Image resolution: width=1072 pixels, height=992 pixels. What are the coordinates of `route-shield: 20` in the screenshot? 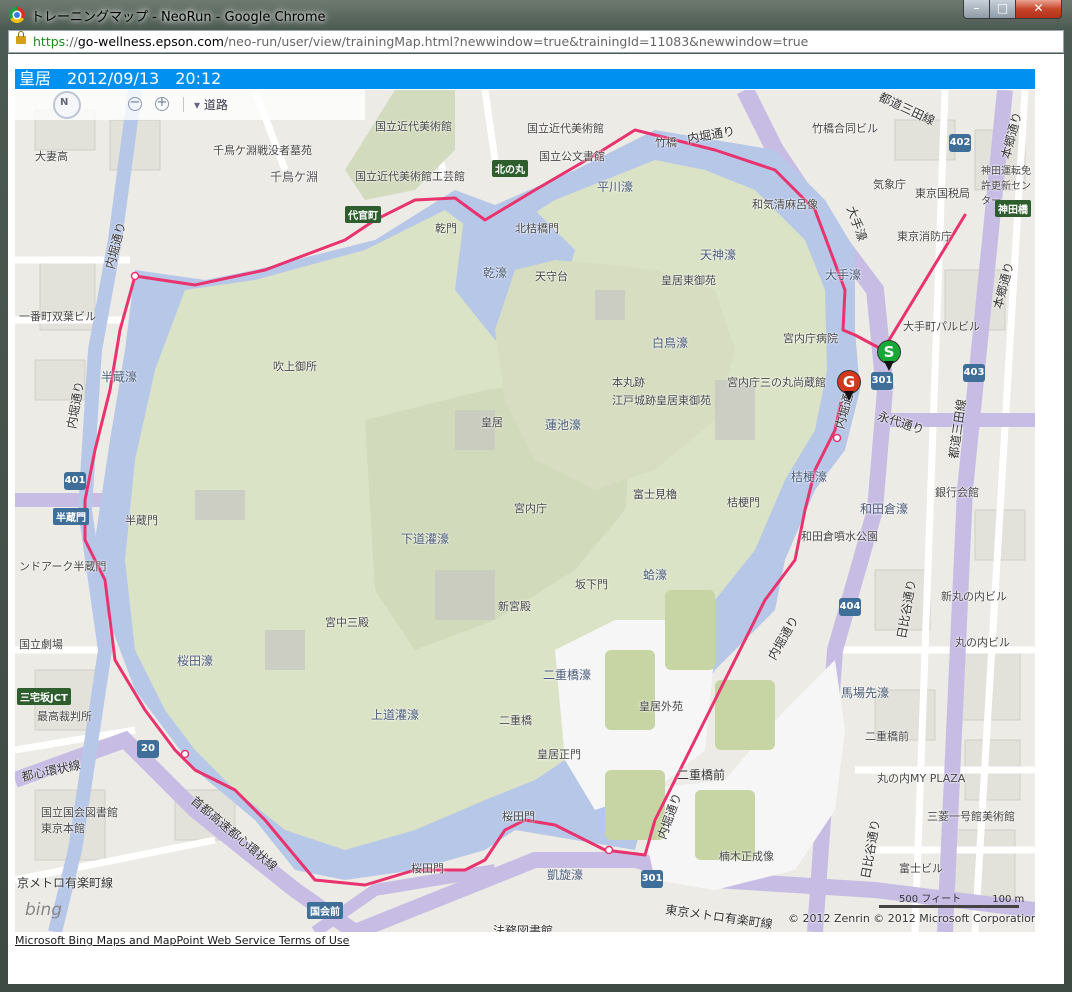 It's located at (148, 749).